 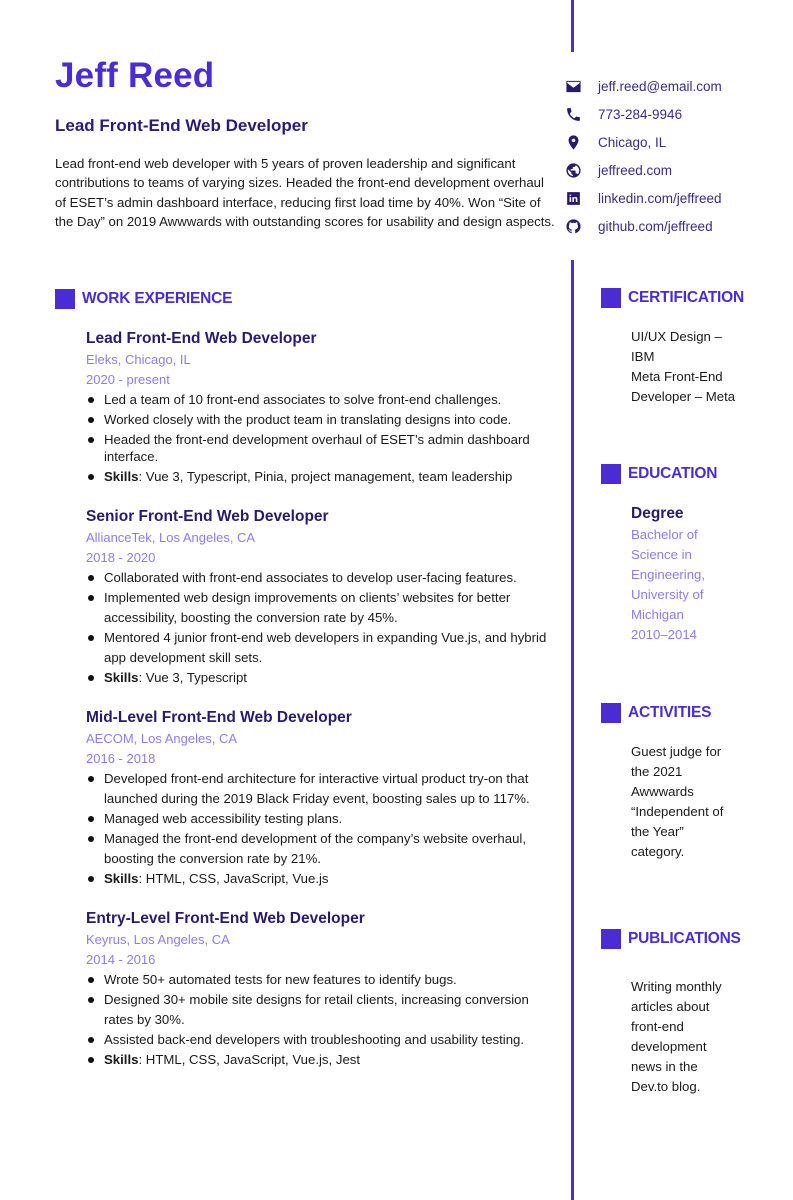 I want to click on linkedin-icon, so click(x=573, y=198).